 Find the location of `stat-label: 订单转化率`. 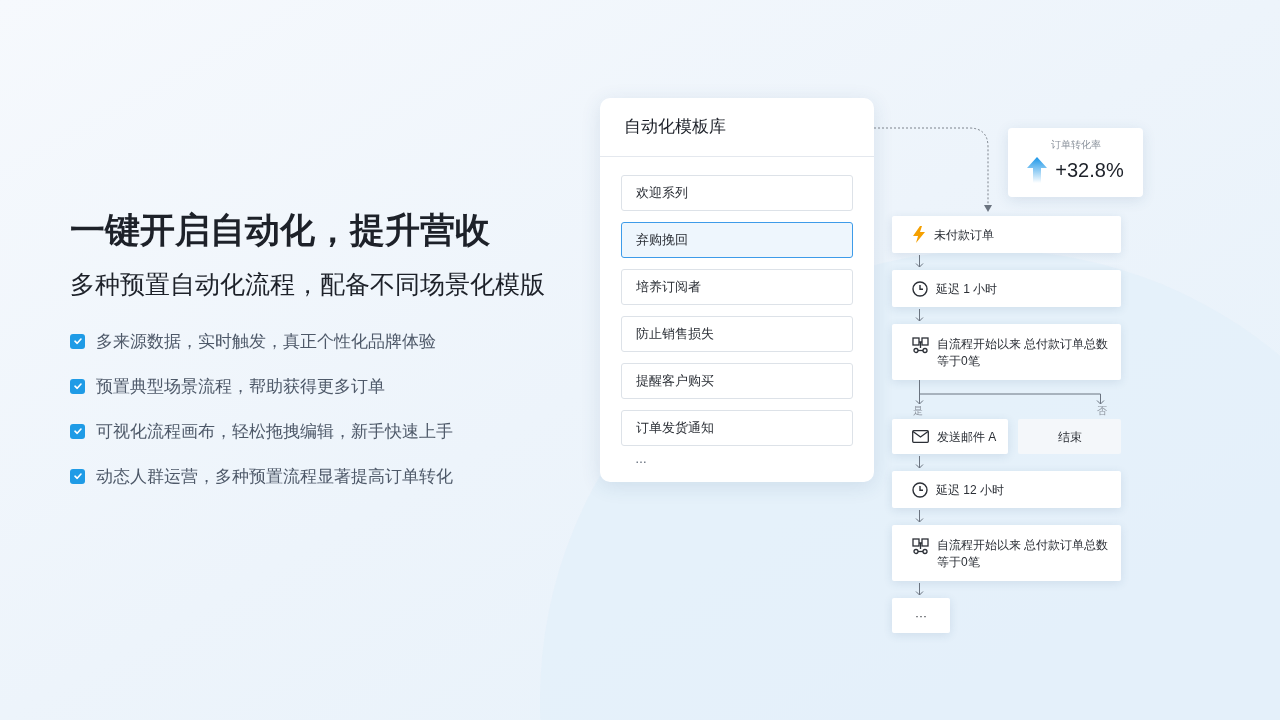

stat-label: 订单转化率 is located at coordinates (1075, 145).